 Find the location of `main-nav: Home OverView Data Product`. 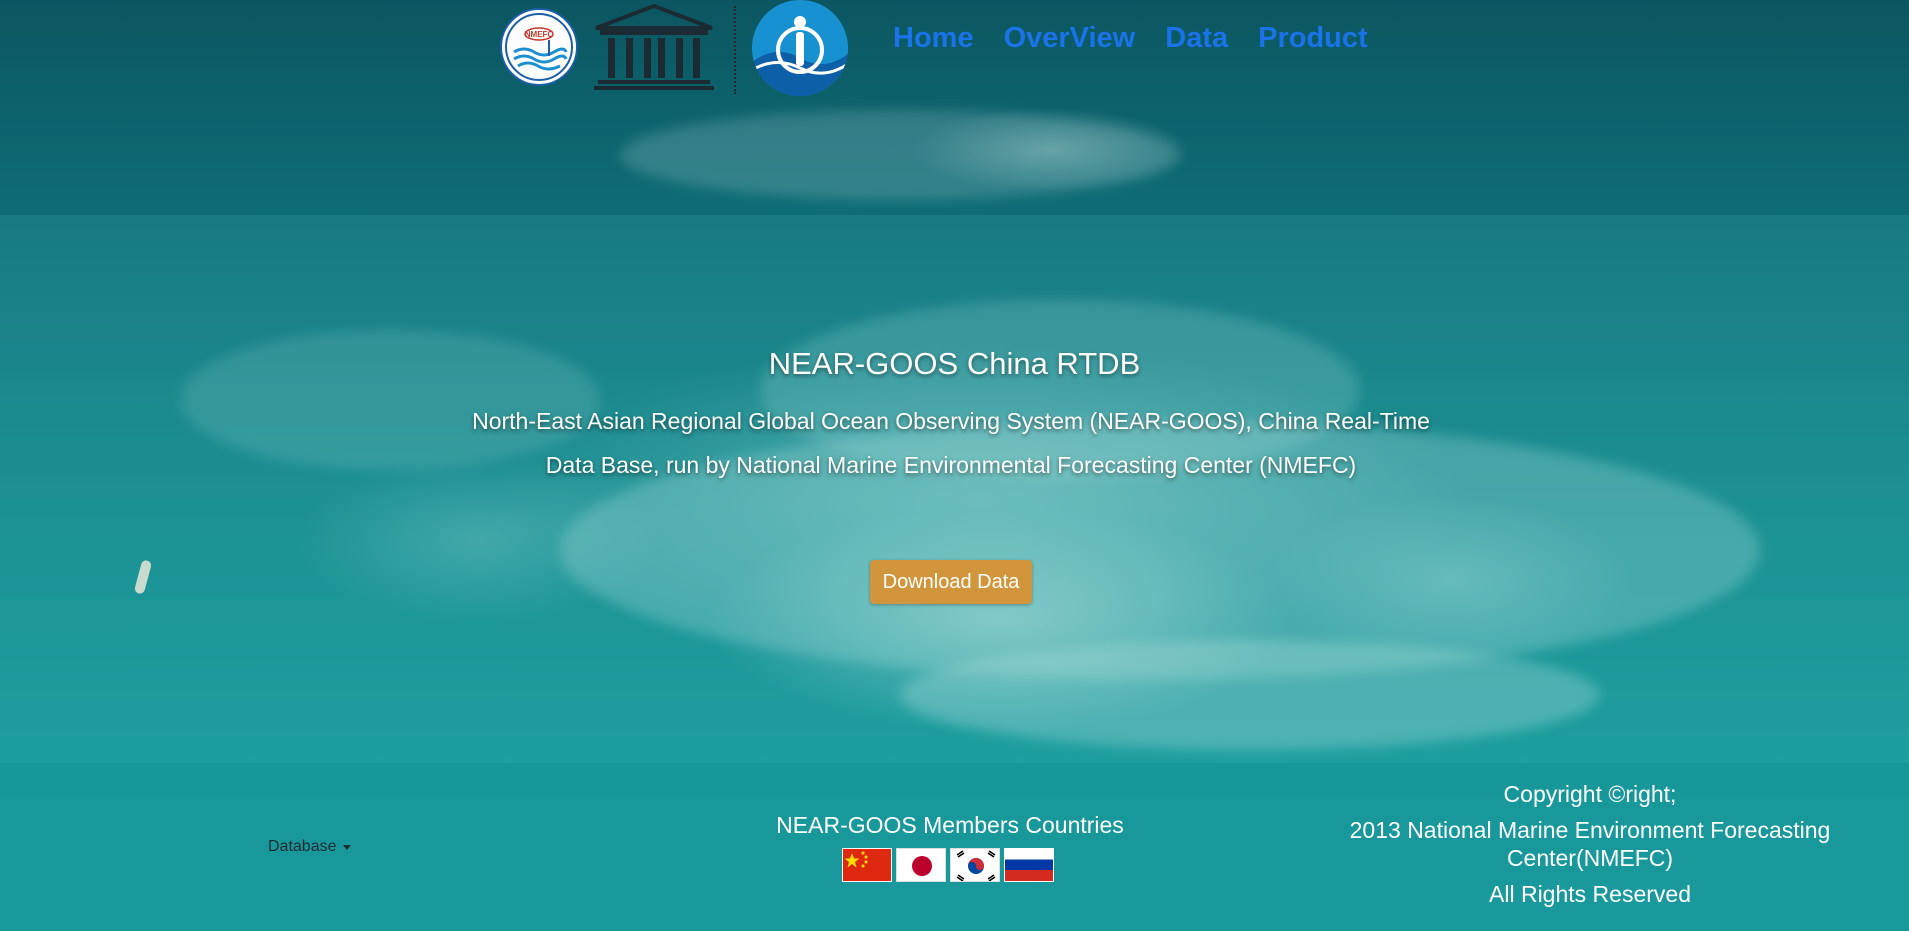

main-nav: Home OverView Data Product is located at coordinates (1130, 38).